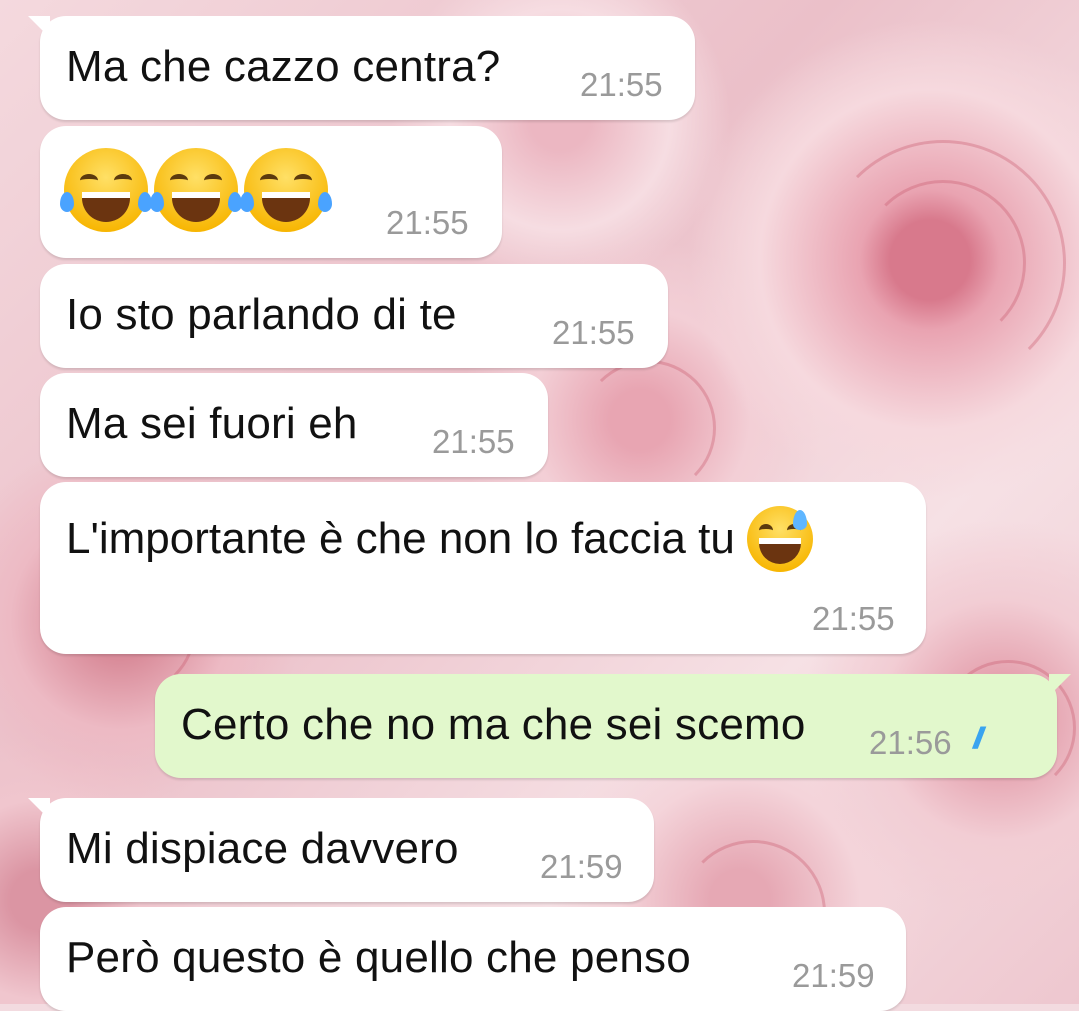 The width and height of the screenshot is (1079, 1011). I want to click on message-text: Io sto parlando di te, so click(261, 314).